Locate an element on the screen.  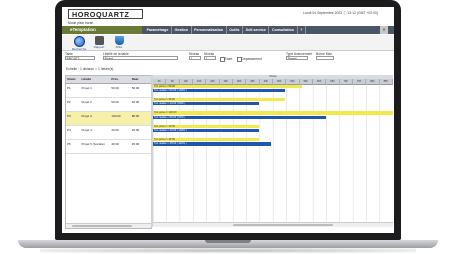
cell-statut: P4 is located at coordinates (69, 129).